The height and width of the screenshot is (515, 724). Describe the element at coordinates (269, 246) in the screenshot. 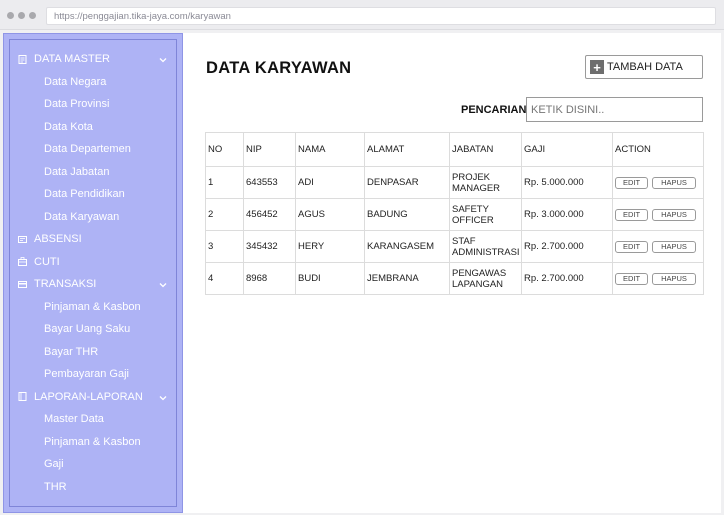

I see `cell-nip: 345432` at that location.